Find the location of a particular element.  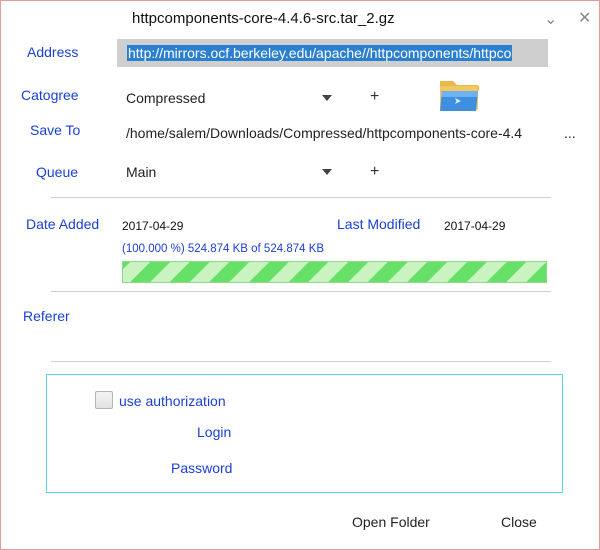

use-authorization-label: use authorization is located at coordinates (172, 401).